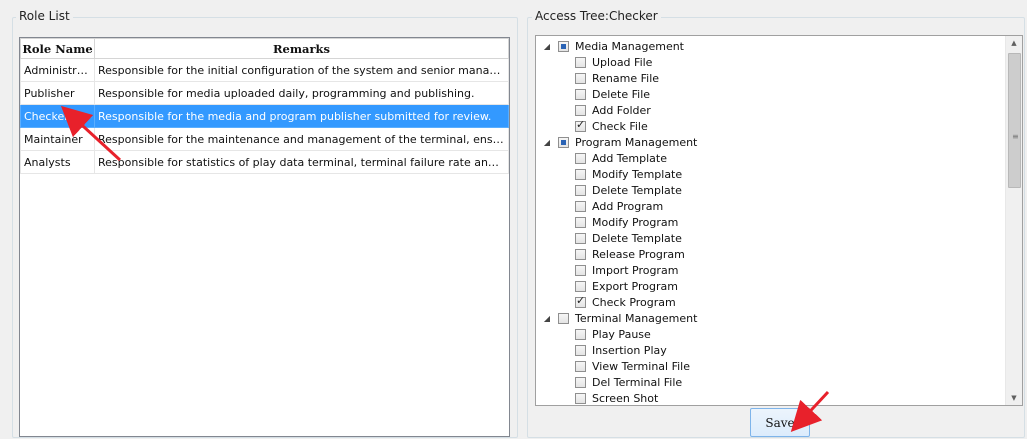 The image size is (1027, 439). I want to click on tree-item-node: Release Program, so click(630, 254).